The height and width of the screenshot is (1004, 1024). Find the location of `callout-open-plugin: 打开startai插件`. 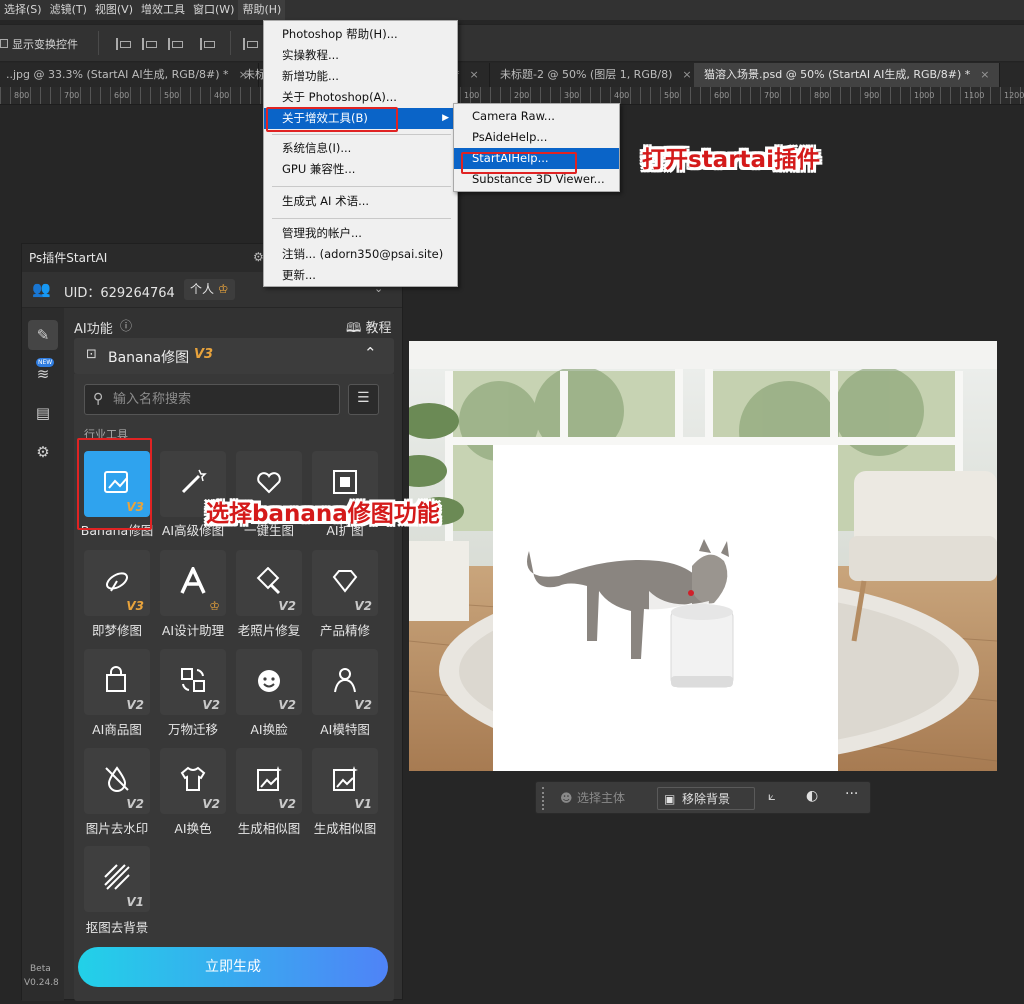

callout-open-plugin: 打开startai插件 is located at coordinates (731, 160).